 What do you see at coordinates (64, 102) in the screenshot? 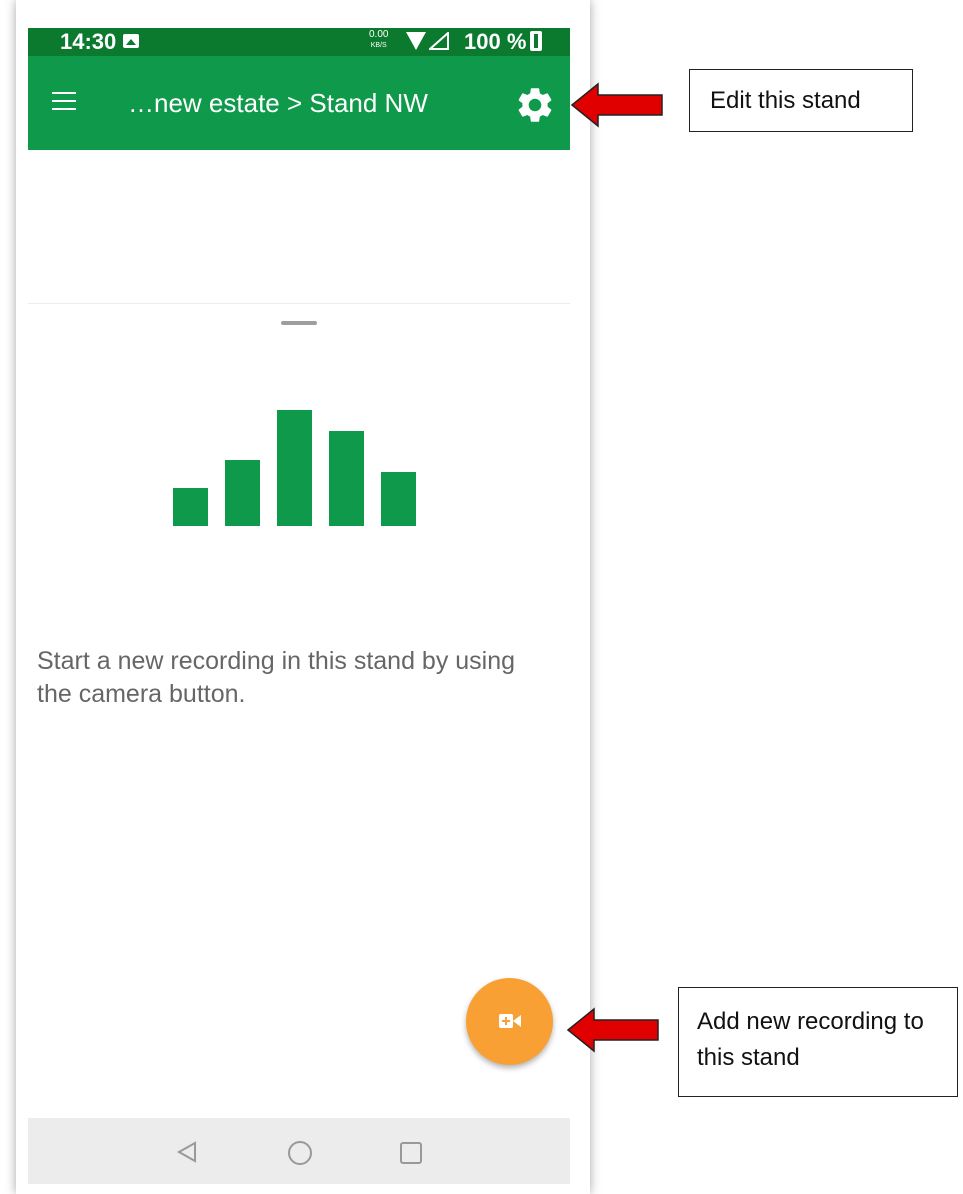
I see `hamburger-menu-icon` at bounding box center [64, 102].